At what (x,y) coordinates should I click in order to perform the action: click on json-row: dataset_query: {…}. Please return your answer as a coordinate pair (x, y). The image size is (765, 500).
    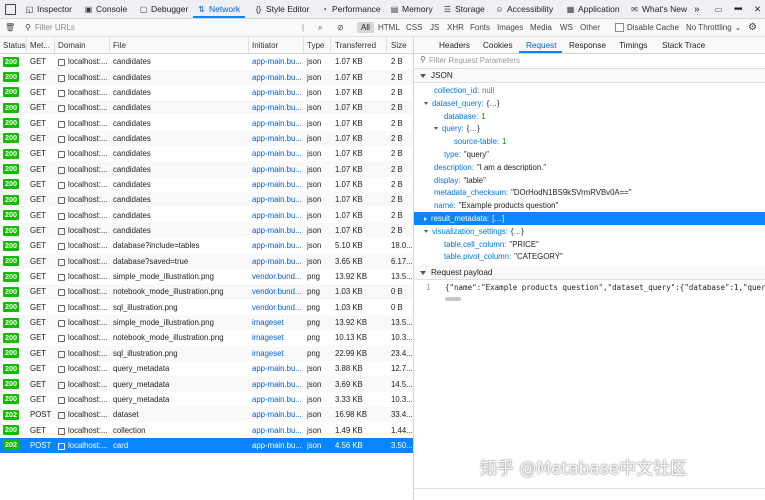
    Looking at the image, I should click on (462, 103).